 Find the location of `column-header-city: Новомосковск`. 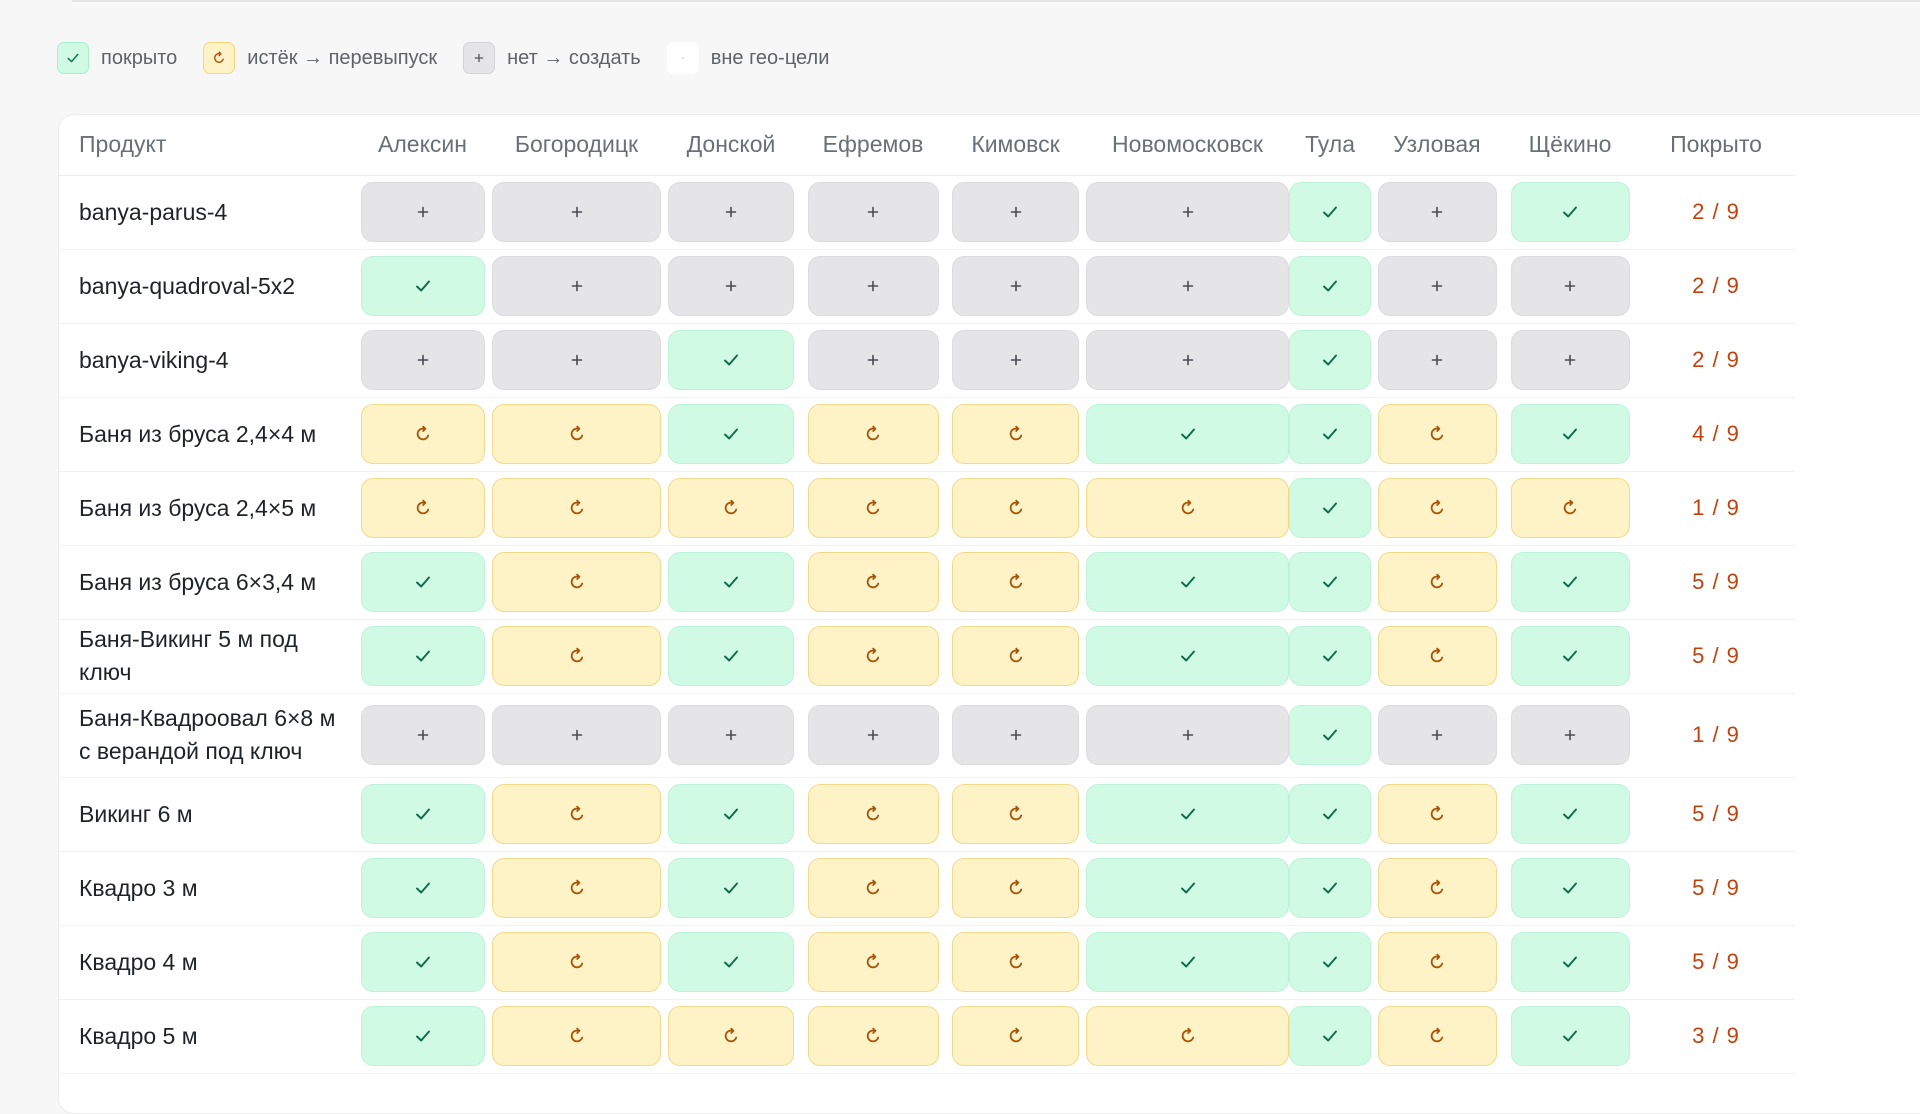

column-header-city: Новомосковск is located at coordinates (1187, 145).